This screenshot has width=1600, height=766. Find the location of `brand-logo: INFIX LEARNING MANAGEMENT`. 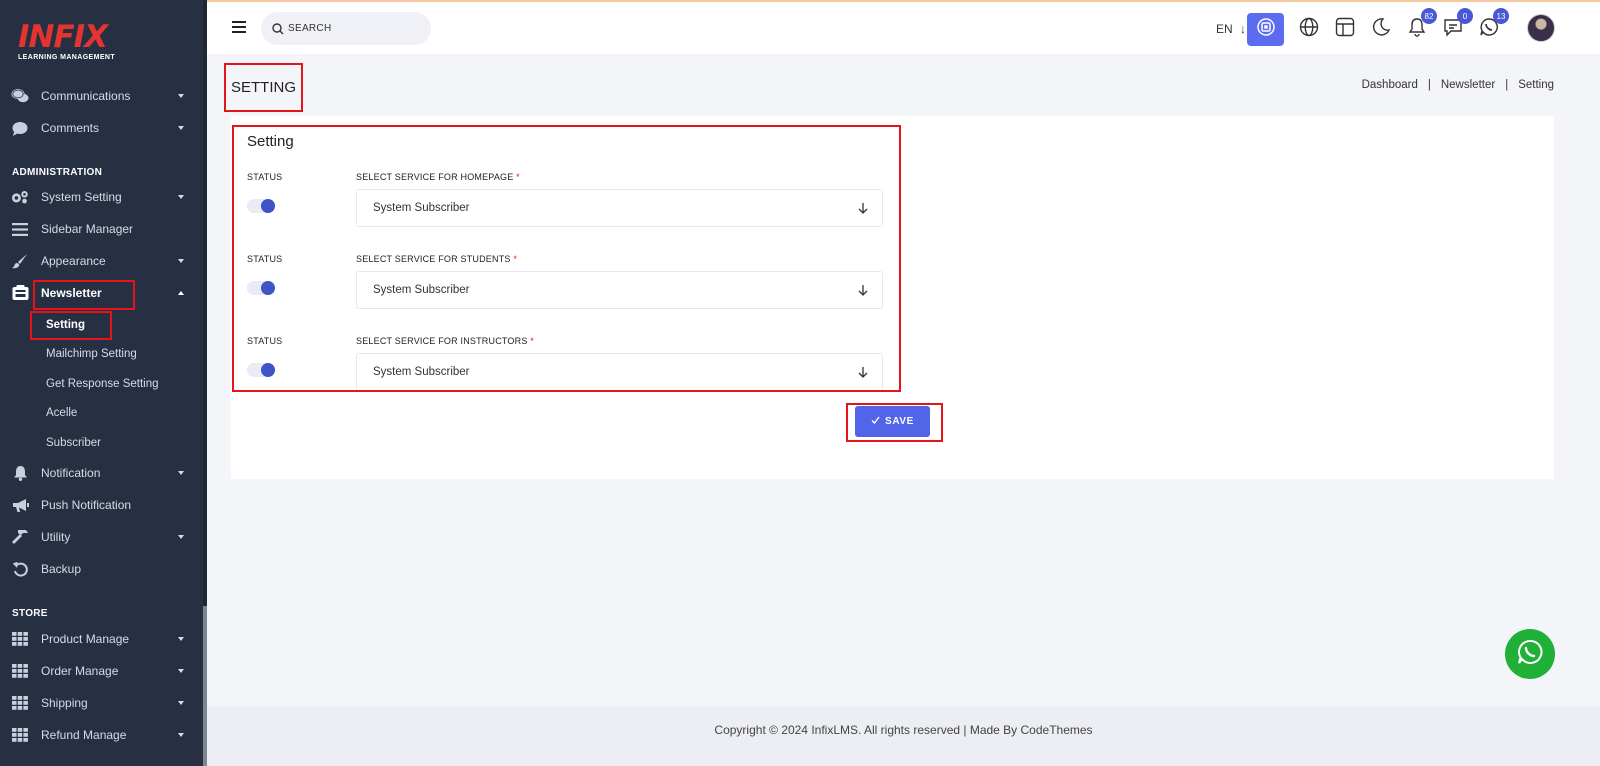

brand-logo: INFIX LEARNING MANAGEMENT is located at coordinates (66, 40).